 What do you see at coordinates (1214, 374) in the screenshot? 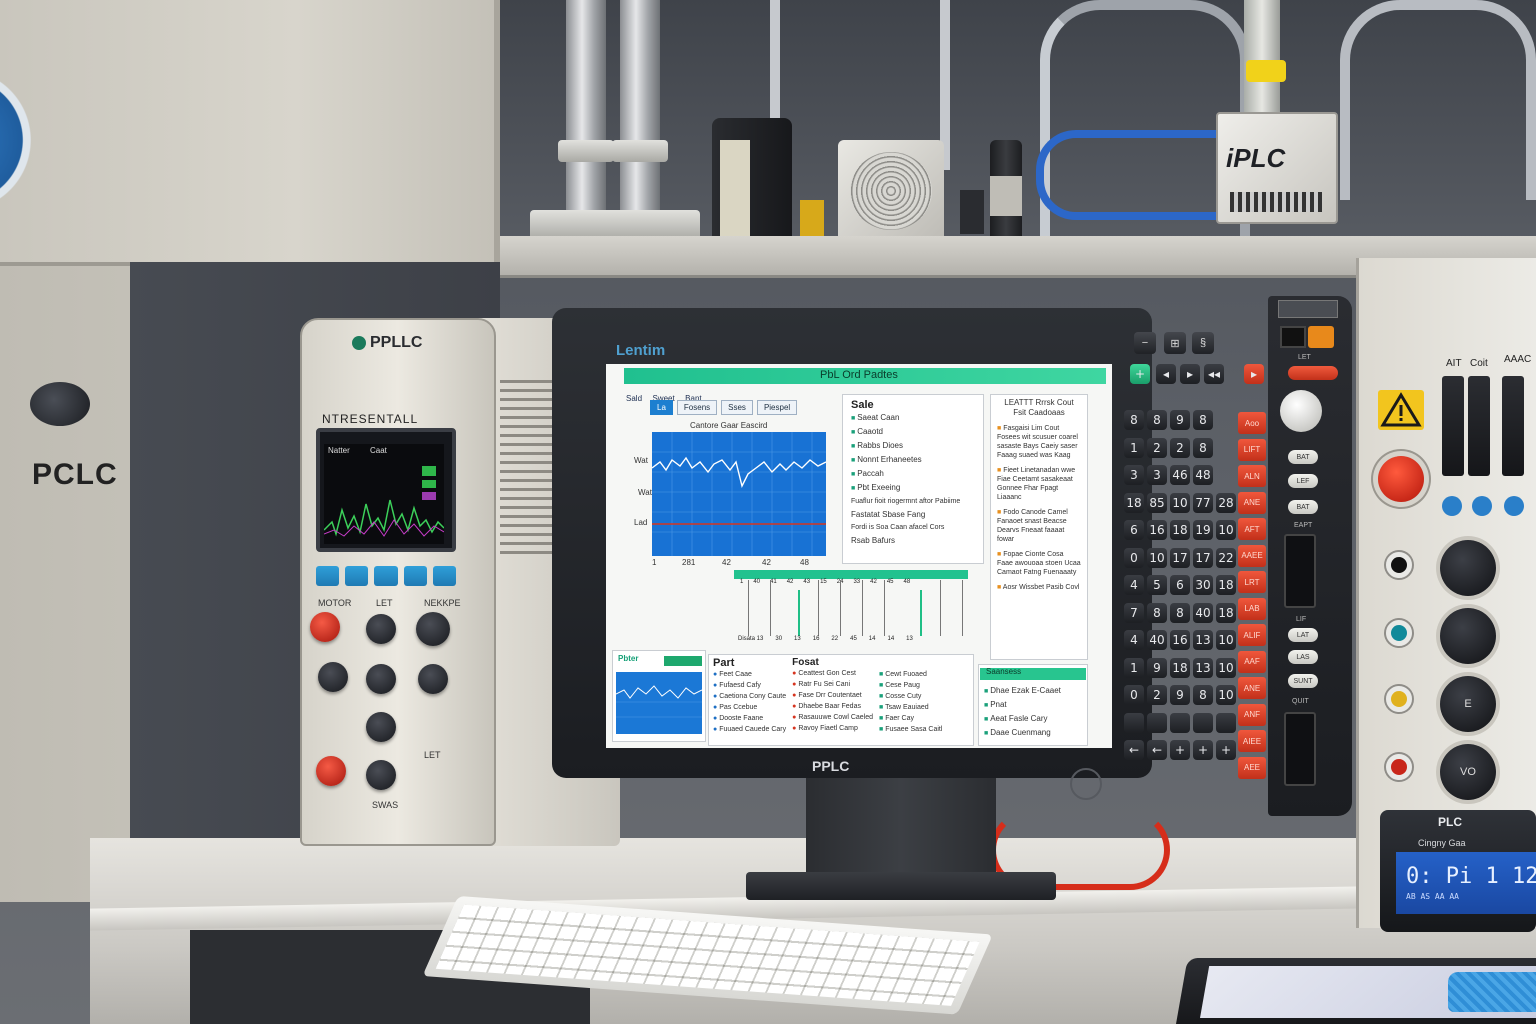
I see `keypad-arrow-key: ◂◂` at bounding box center [1214, 374].